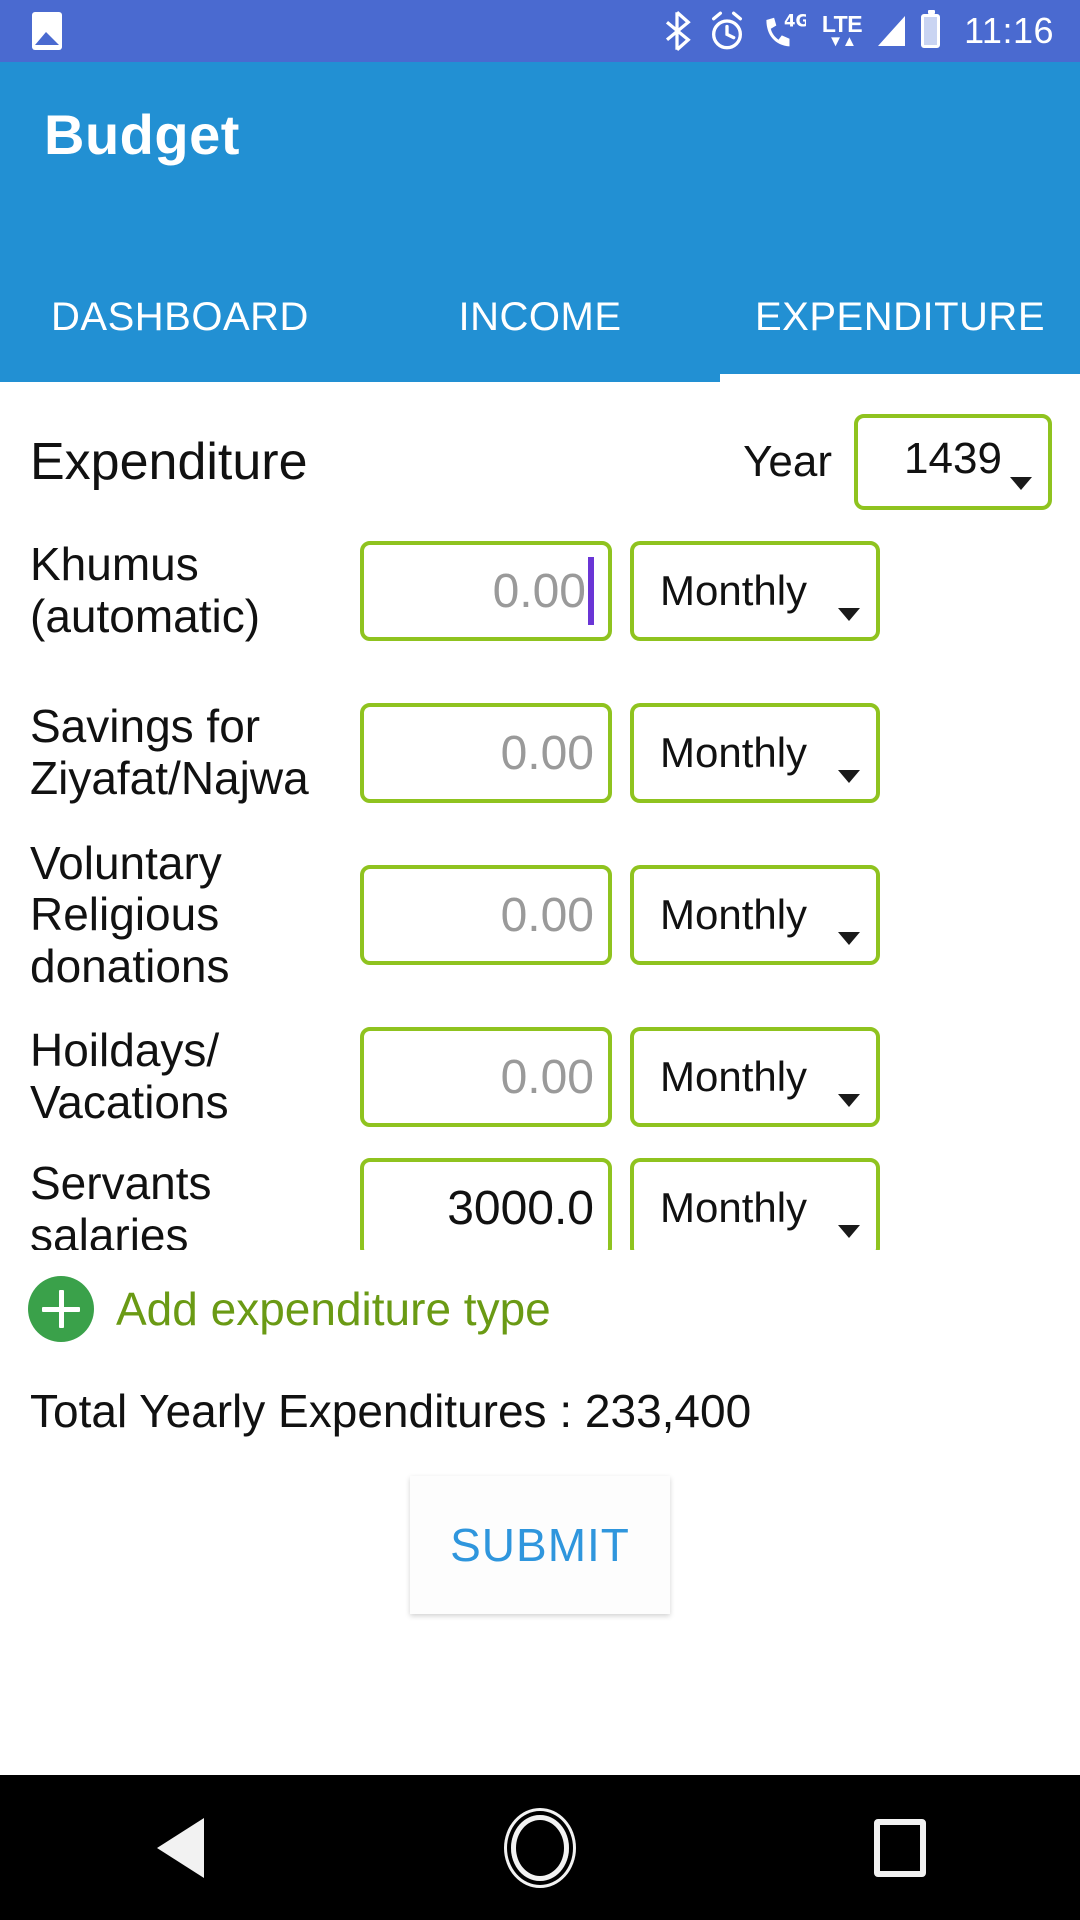 This screenshot has width=1080, height=1920. Describe the element at coordinates (677, 31) in the screenshot. I see `bluetooth-icon` at that location.